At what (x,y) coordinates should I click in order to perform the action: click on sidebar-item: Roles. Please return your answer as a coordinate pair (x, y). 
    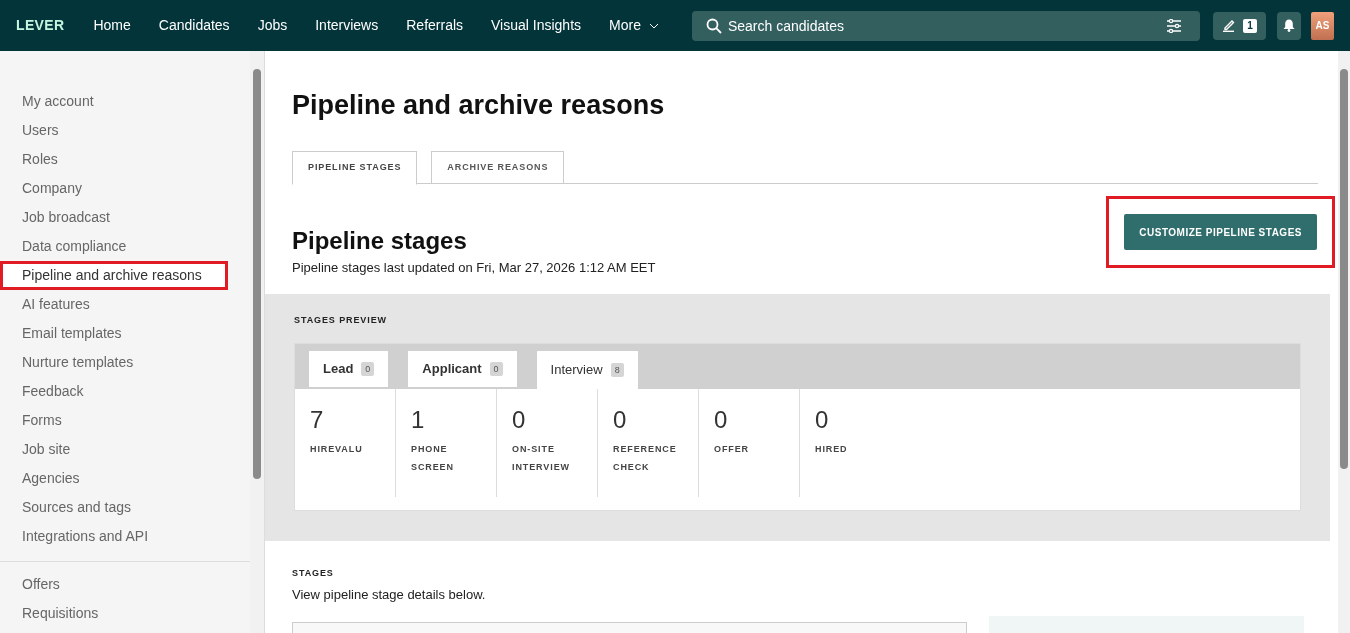
    Looking at the image, I should click on (125, 159).